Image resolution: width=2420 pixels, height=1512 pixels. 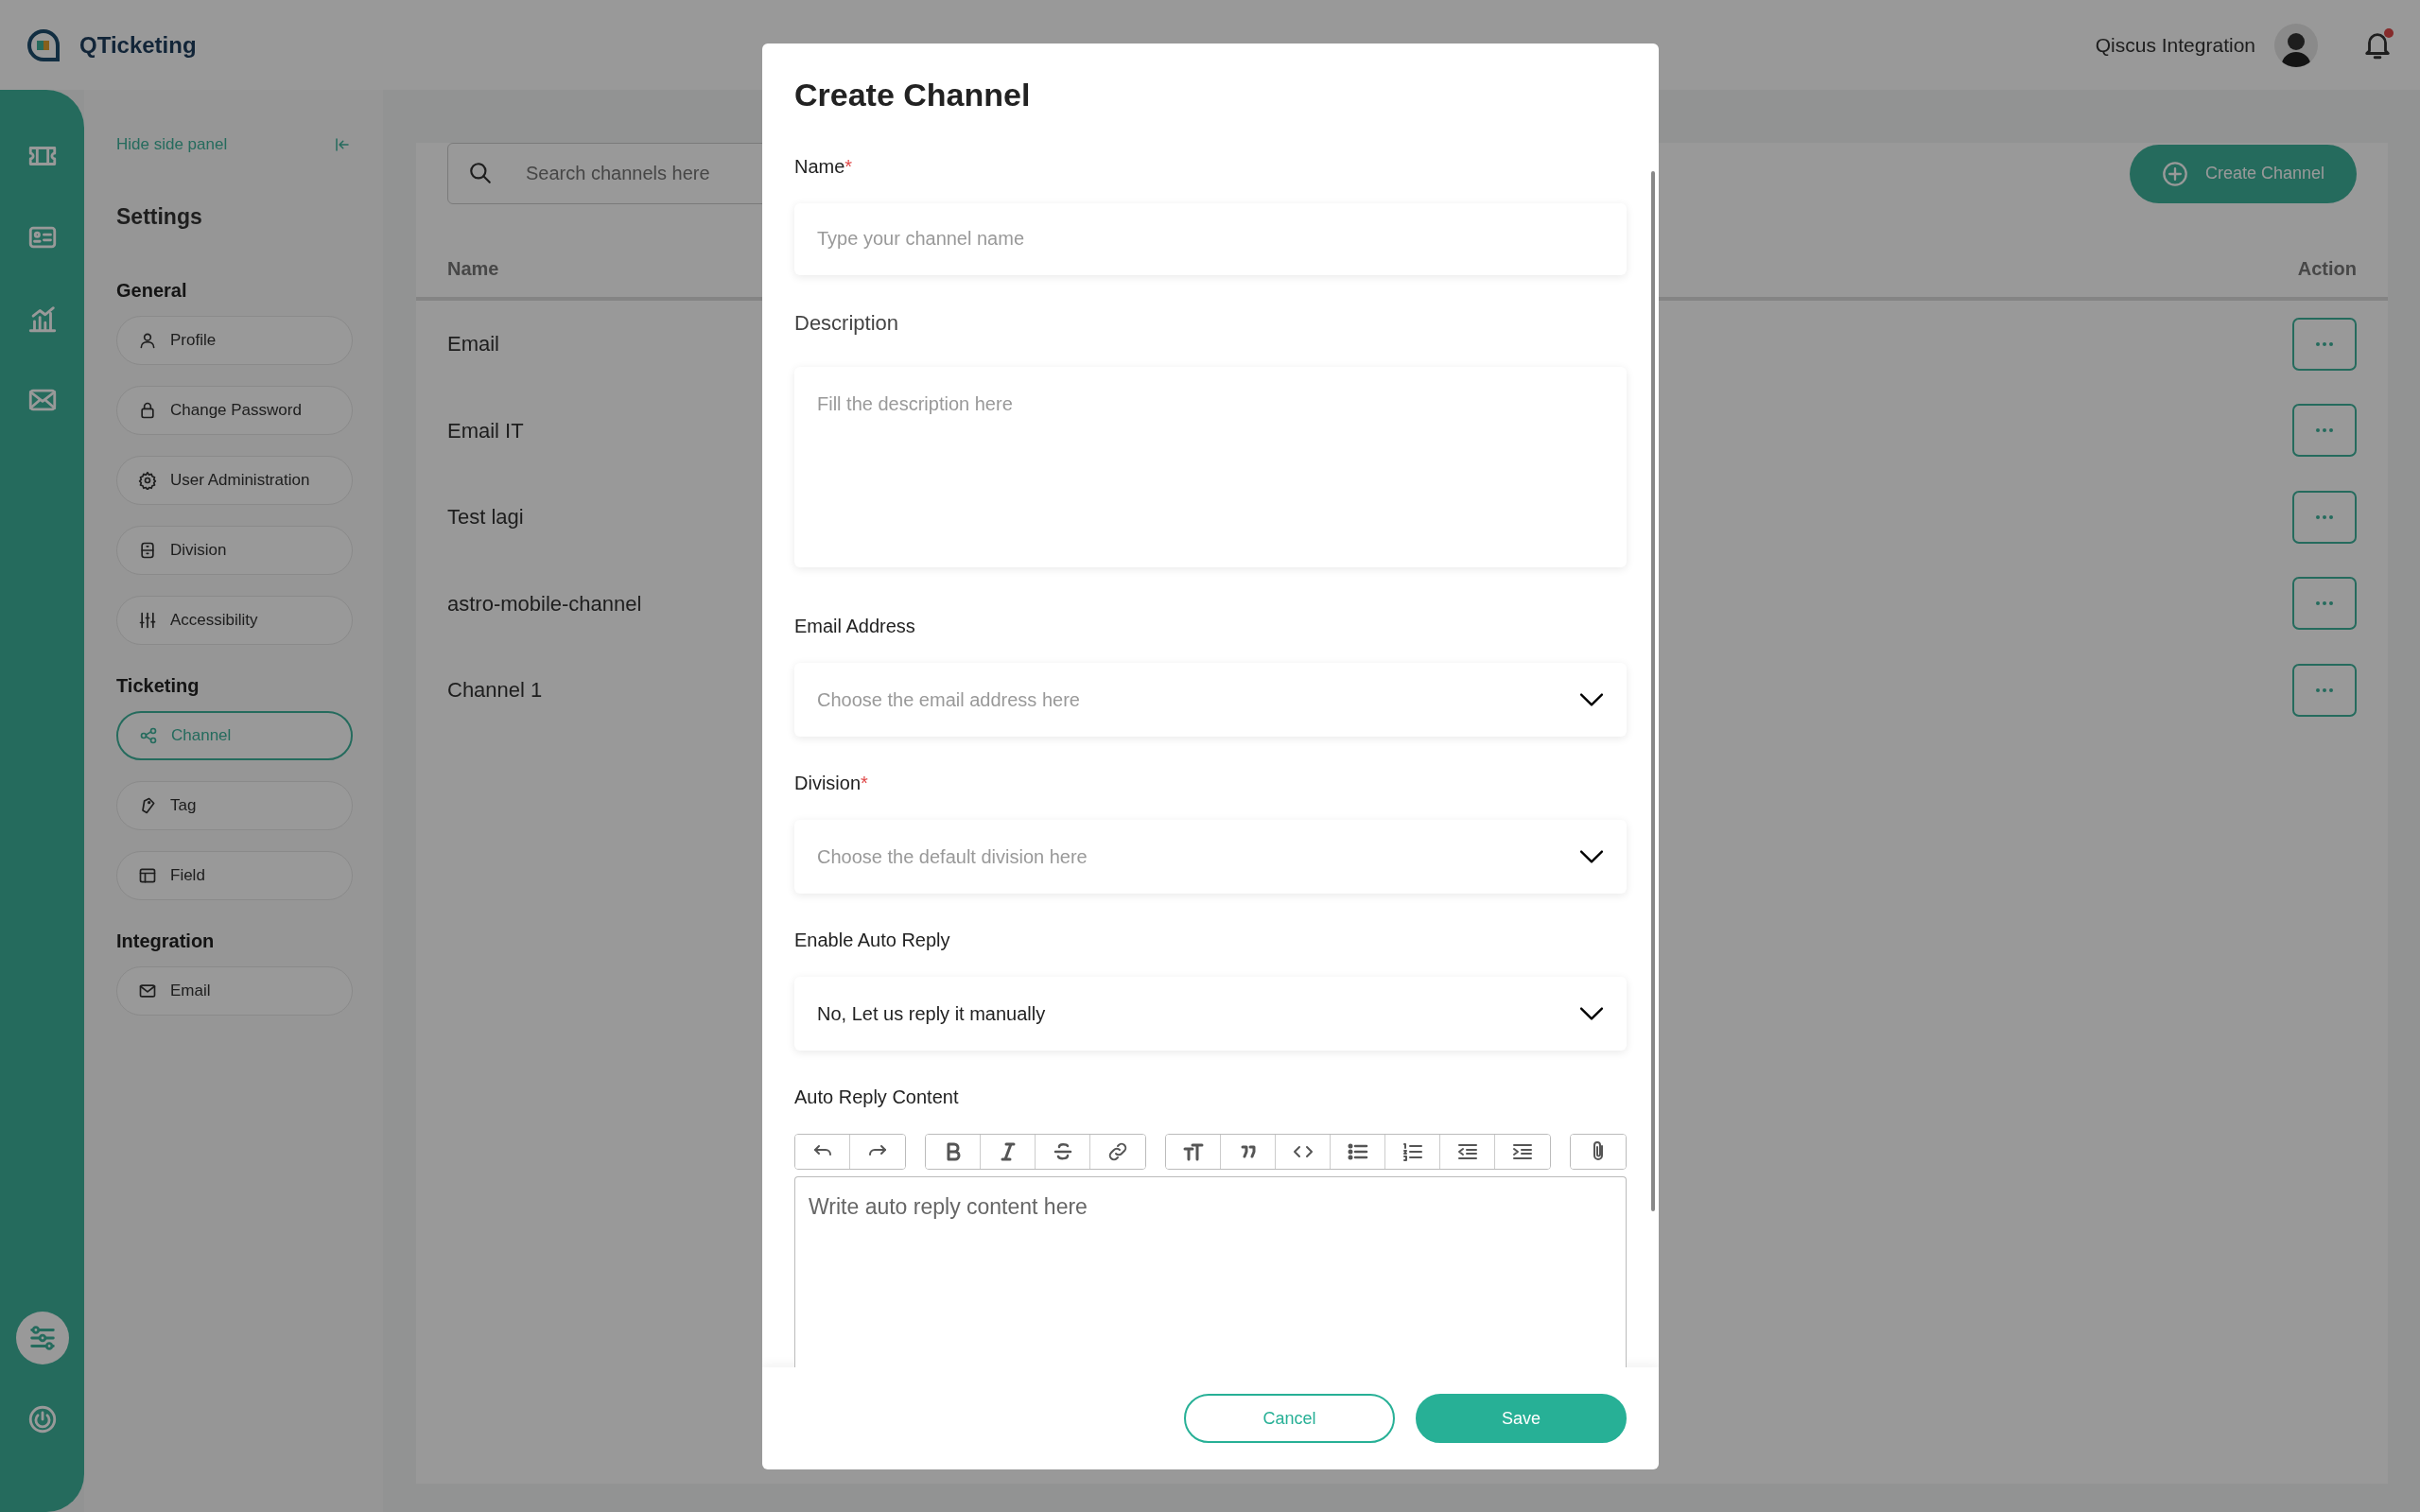 I want to click on sliders-icon, so click(x=148, y=620).